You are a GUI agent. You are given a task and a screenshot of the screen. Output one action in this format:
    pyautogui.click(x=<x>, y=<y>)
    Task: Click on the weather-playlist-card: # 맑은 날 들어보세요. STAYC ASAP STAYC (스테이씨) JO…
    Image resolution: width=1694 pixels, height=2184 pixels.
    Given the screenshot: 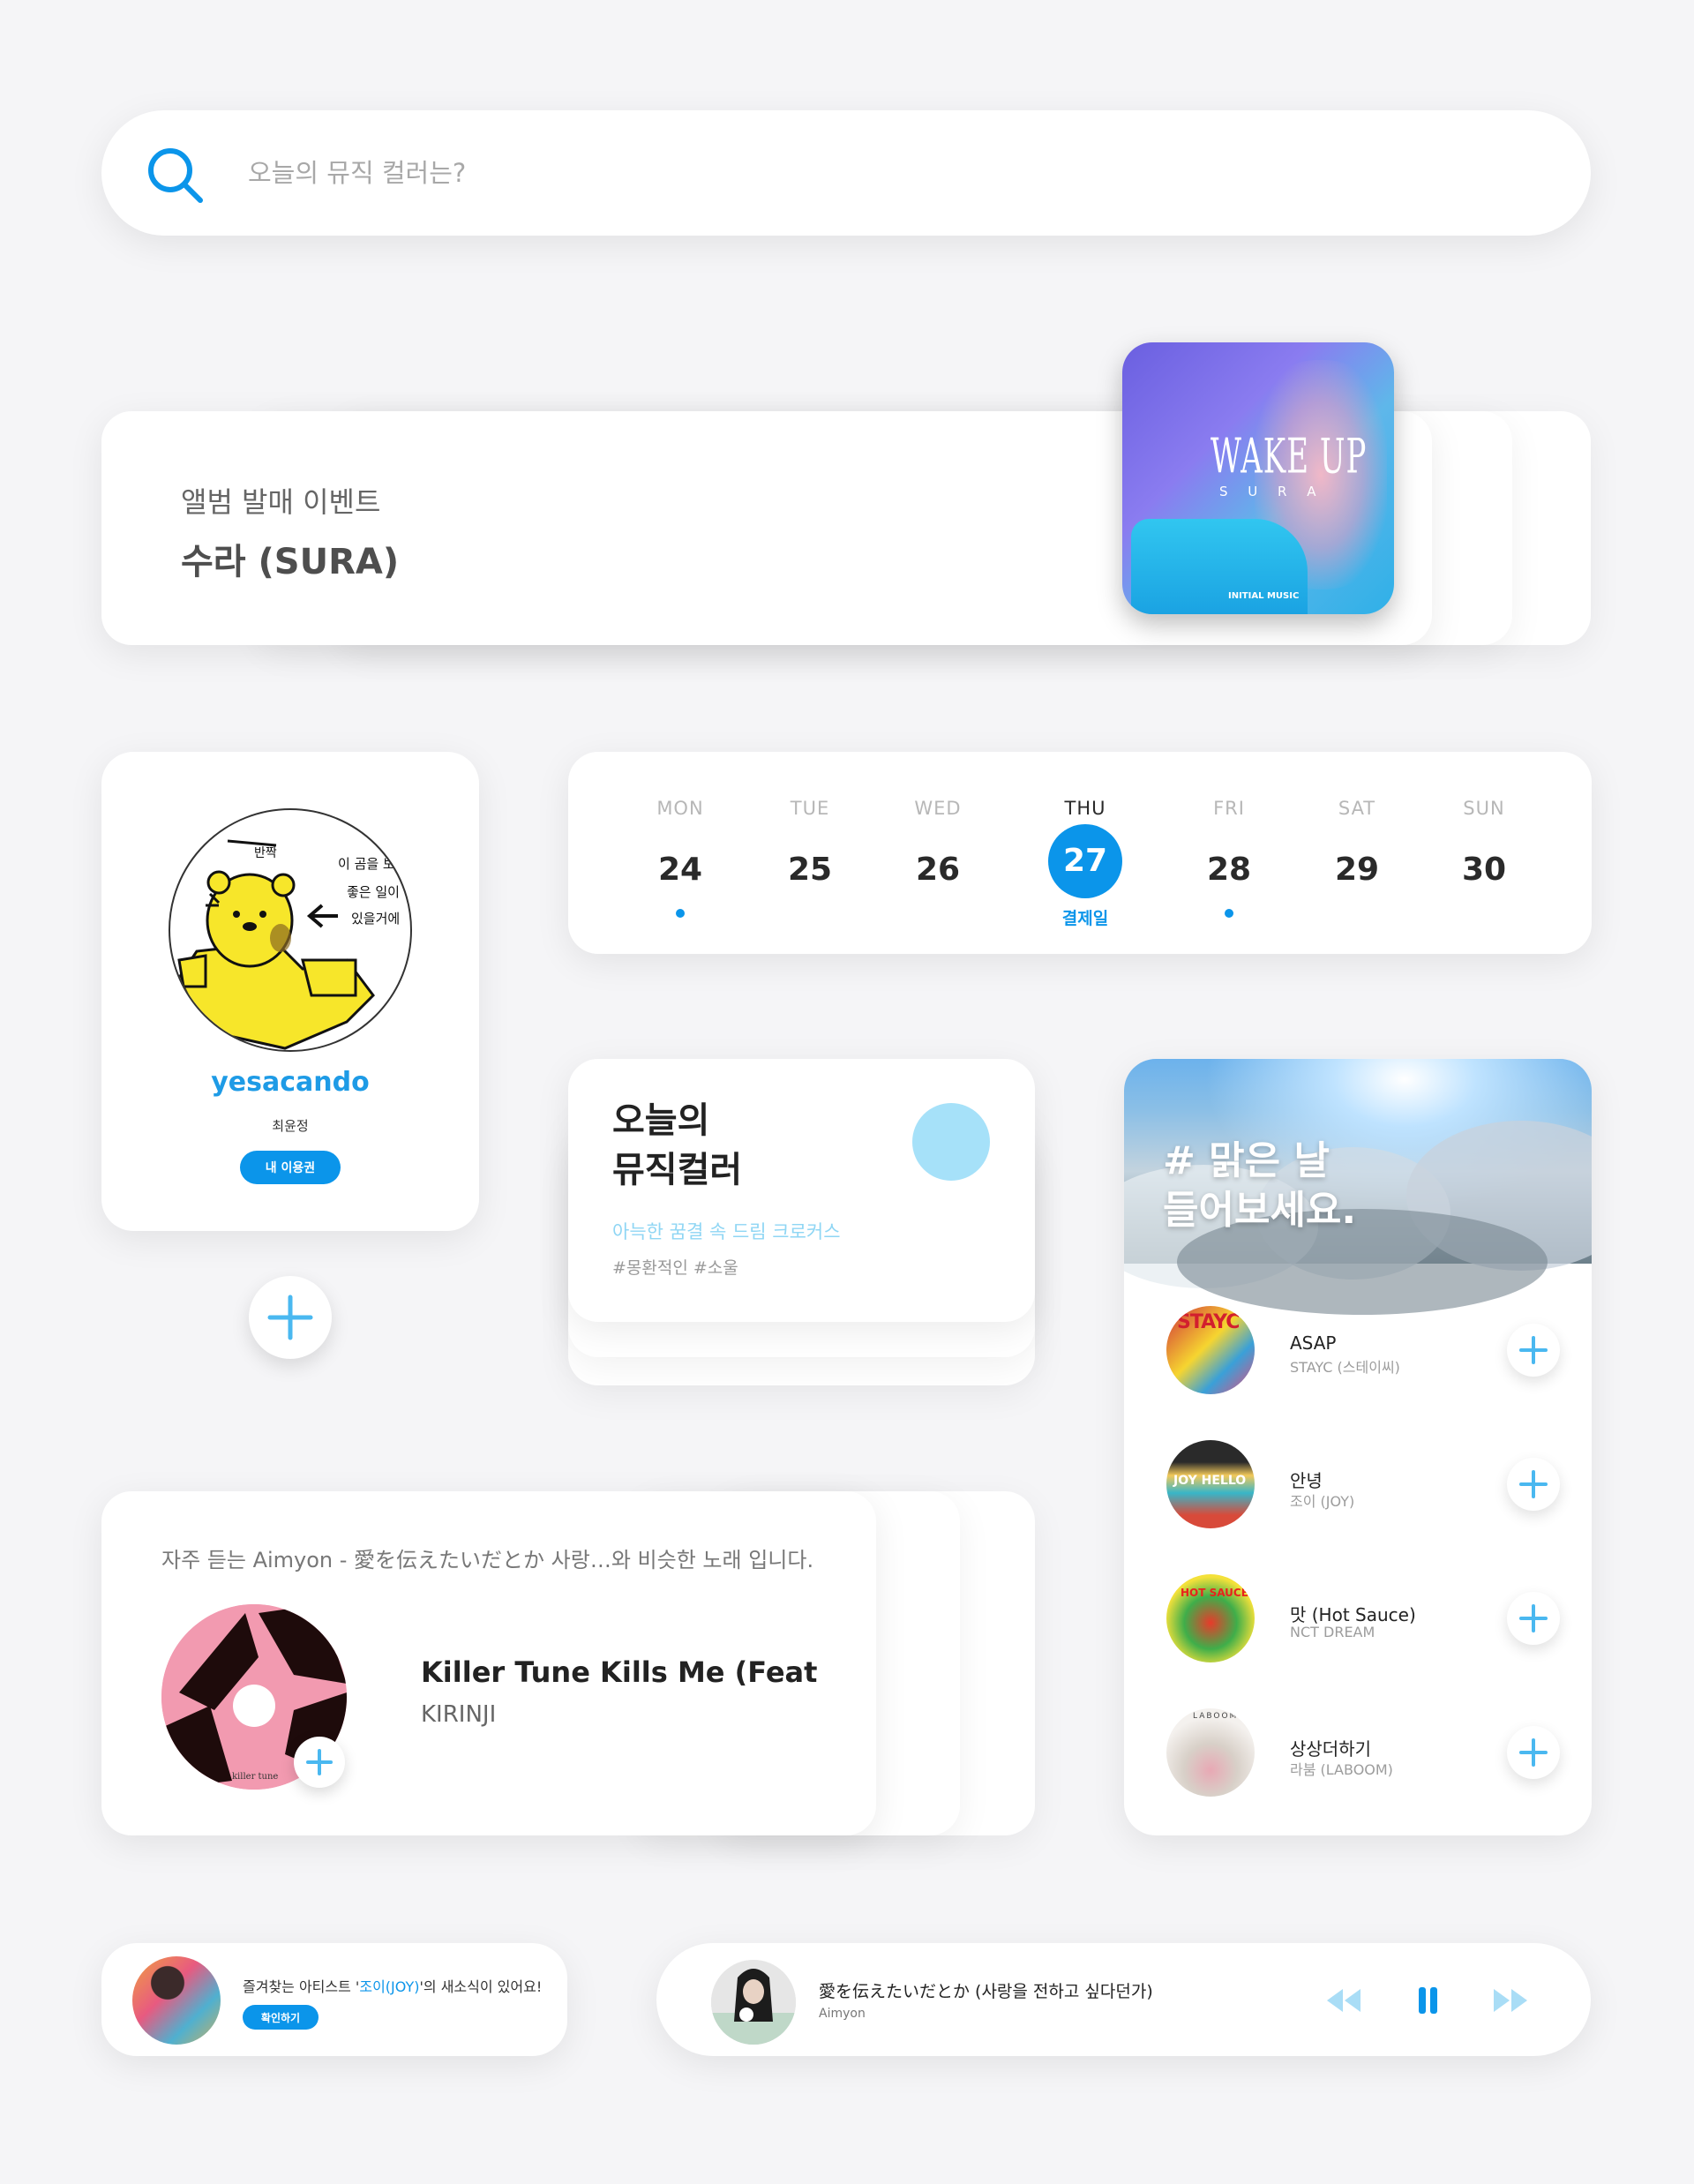 What is the action you would take?
    pyautogui.click(x=1358, y=1447)
    